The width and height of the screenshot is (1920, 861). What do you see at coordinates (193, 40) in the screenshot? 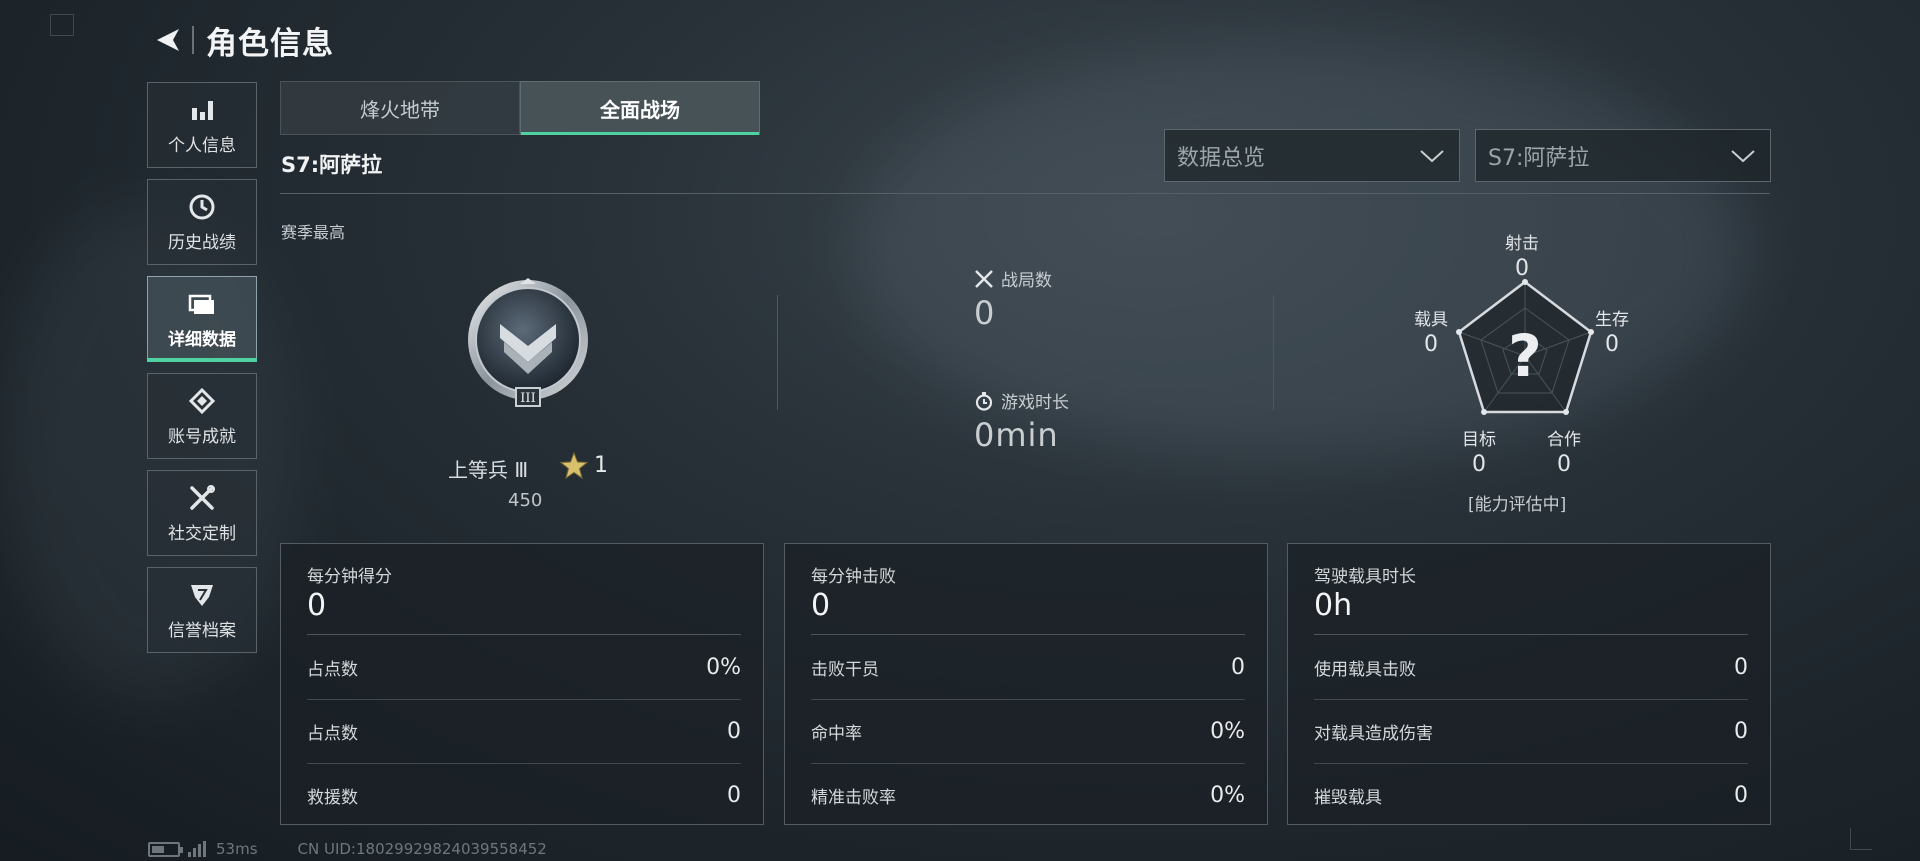
I see `header-divider` at bounding box center [193, 40].